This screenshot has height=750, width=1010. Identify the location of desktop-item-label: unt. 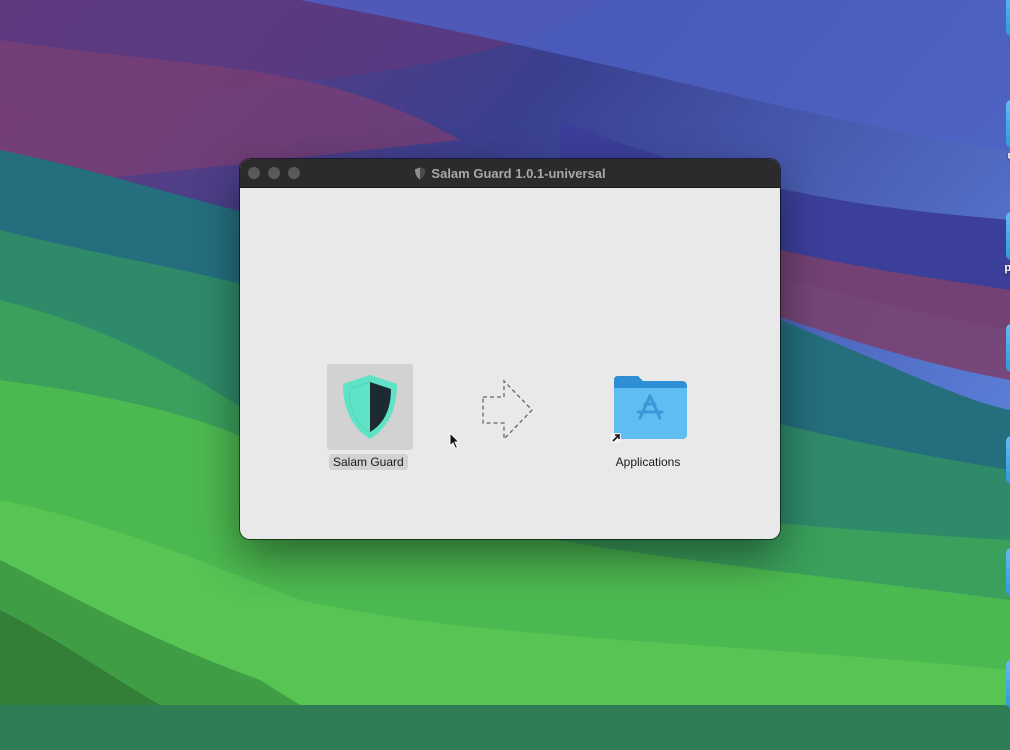
(998, 156).